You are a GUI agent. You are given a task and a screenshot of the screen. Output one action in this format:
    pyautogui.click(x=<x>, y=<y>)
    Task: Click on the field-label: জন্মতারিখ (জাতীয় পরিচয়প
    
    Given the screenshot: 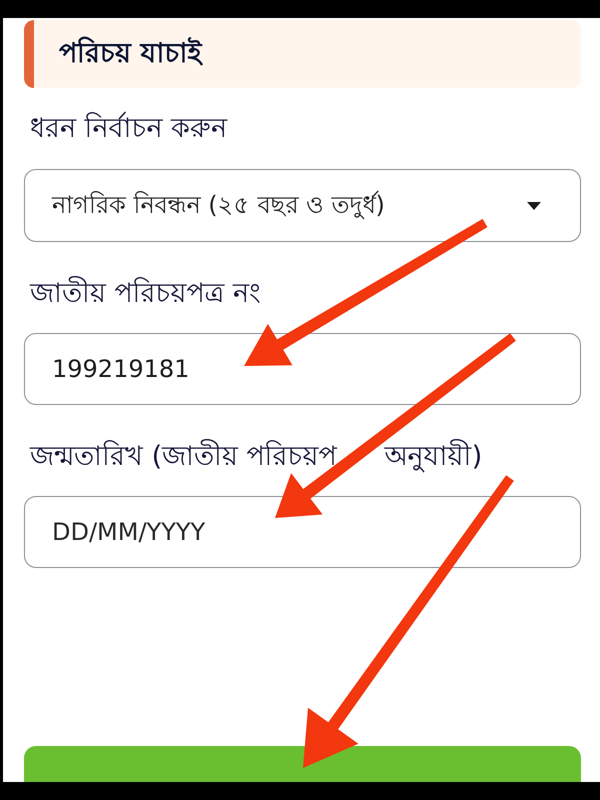 What is the action you would take?
    pyautogui.click(x=183, y=456)
    